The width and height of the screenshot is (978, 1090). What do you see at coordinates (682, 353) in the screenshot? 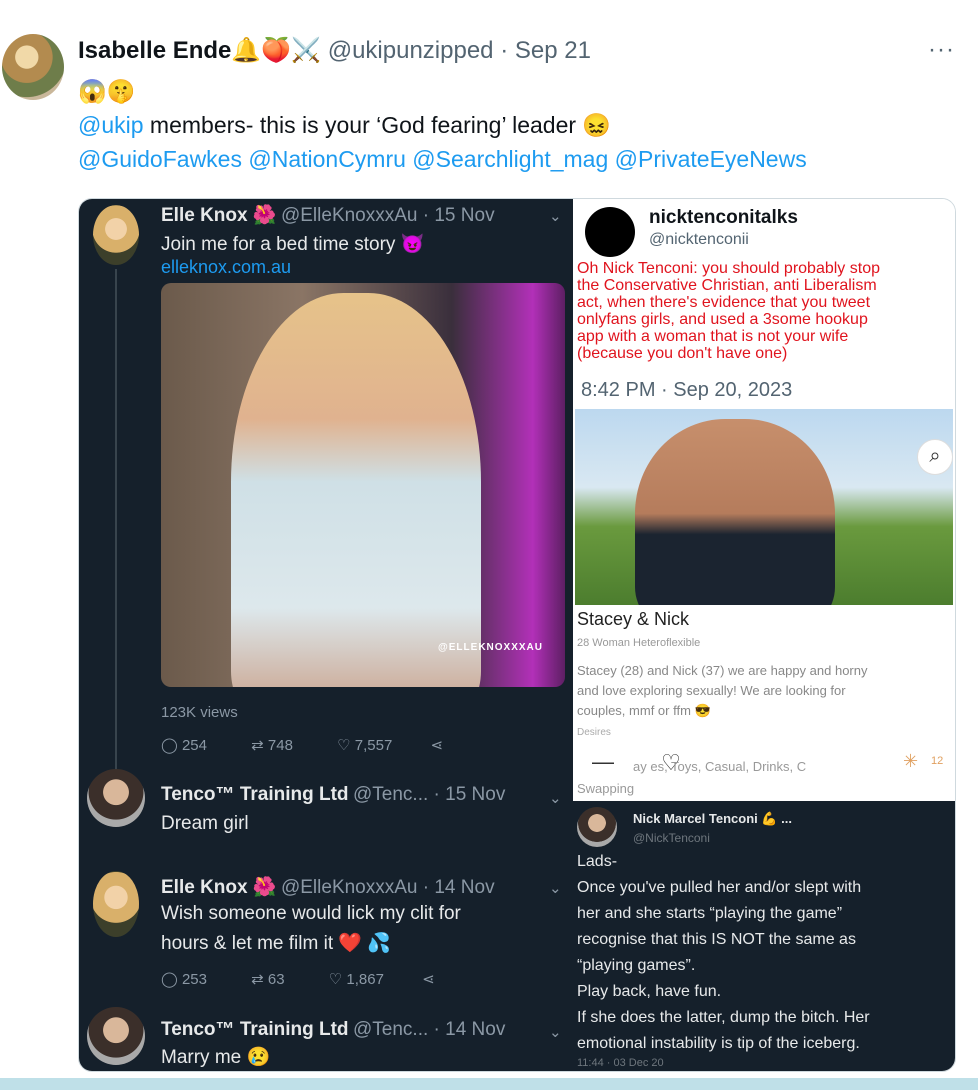
I see `red-line: (because you don't have one)` at bounding box center [682, 353].